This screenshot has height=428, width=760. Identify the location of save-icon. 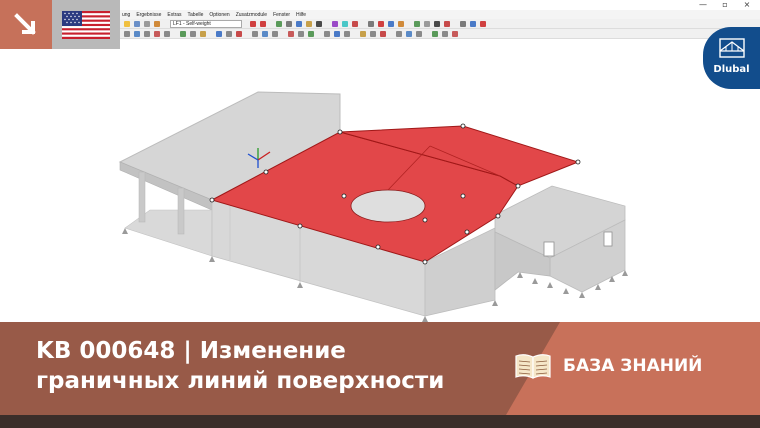
(137, 24).